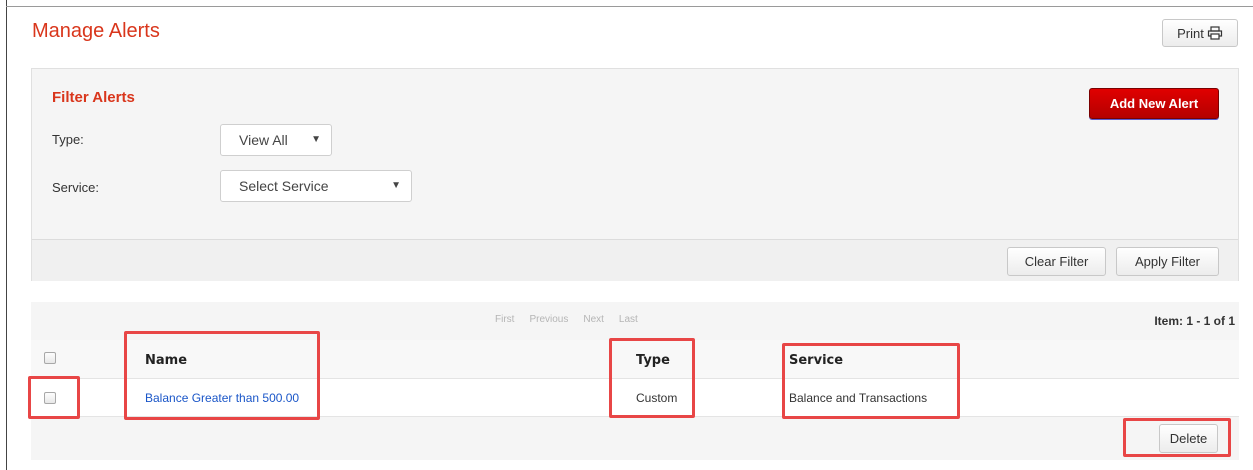  I want to click on apply-filter-button: Apply Filter, so click(1167, 261).